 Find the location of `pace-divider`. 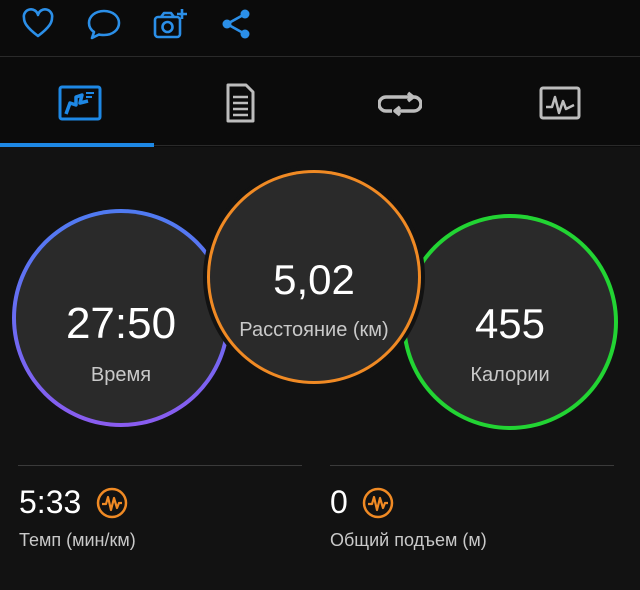

pace-divider is located at coordinates (160, 465).